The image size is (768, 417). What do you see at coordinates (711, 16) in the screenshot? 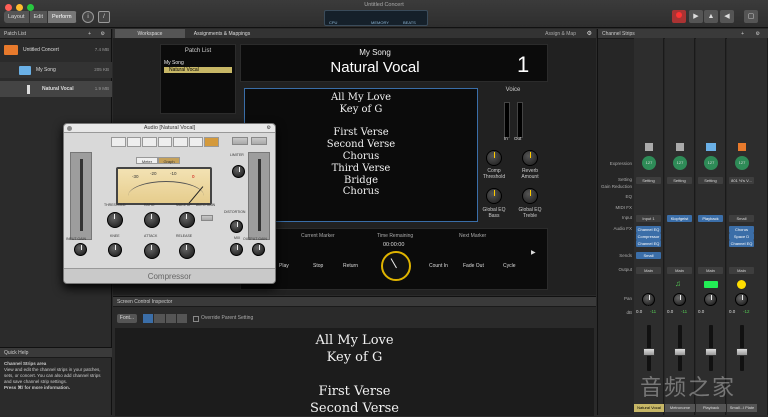
I see `metronome-button: ▲` at bounding box center [711, 16].